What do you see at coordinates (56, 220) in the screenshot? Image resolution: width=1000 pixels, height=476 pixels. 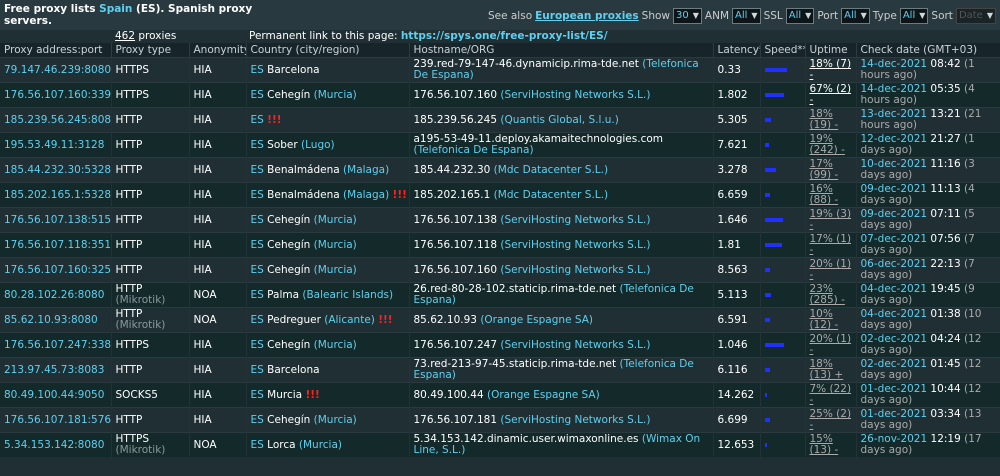 I see `proxy-address: 176.56.107.138:51528` at bounding box center [56, 220].